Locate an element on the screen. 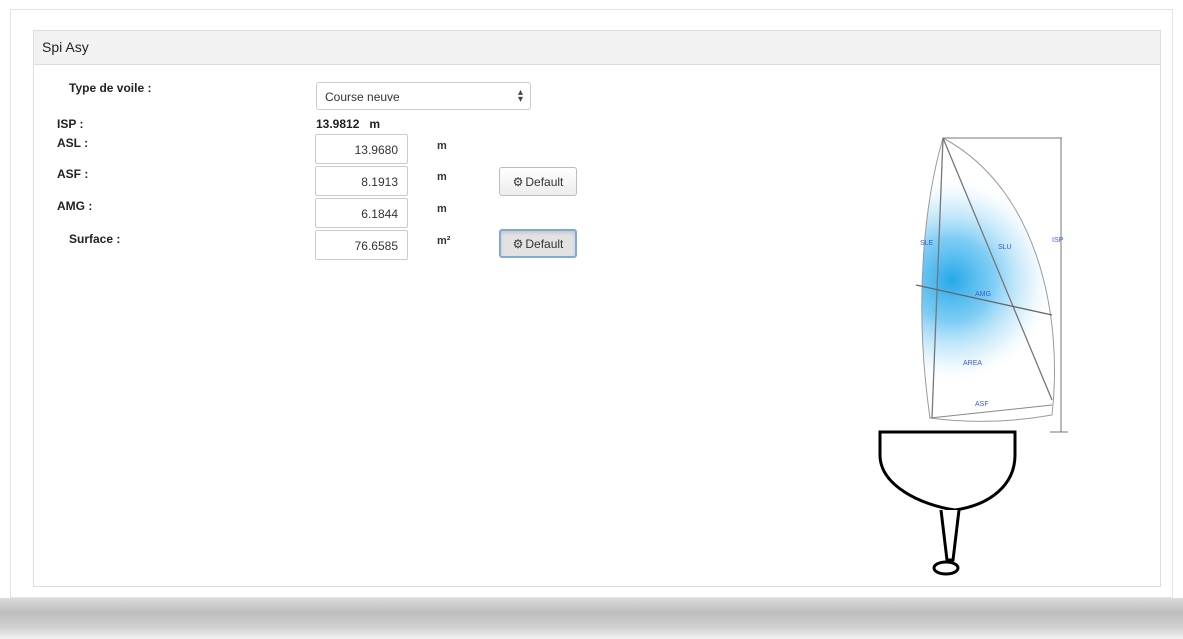 The width and height of the screenshot is (1183, 639). amg-label: AMG : is located at coordinates (75, 206).